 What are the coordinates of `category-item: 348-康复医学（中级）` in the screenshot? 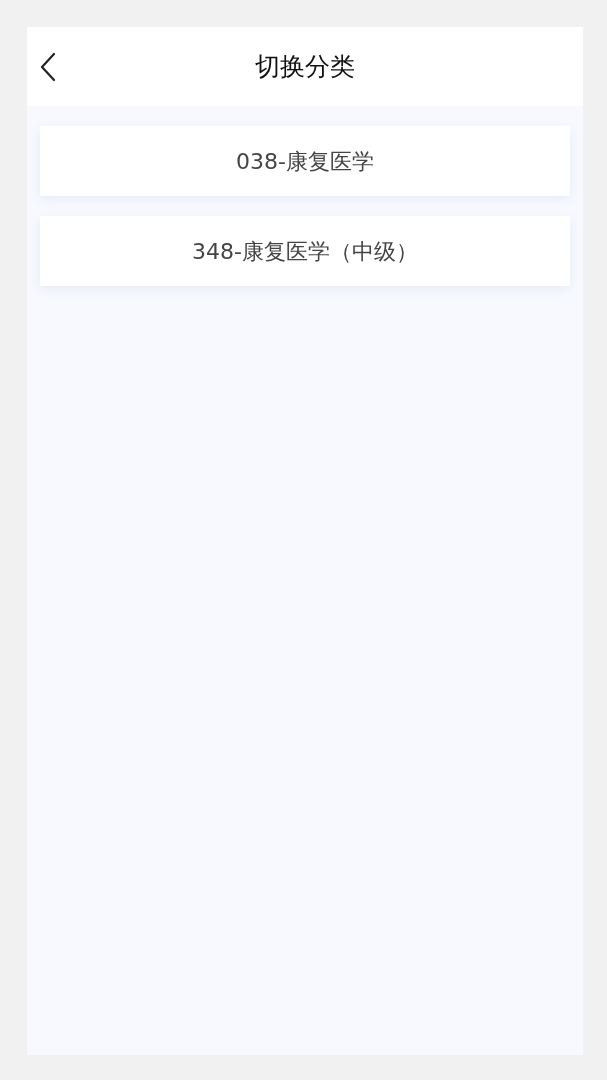 It's located at (305, 251).